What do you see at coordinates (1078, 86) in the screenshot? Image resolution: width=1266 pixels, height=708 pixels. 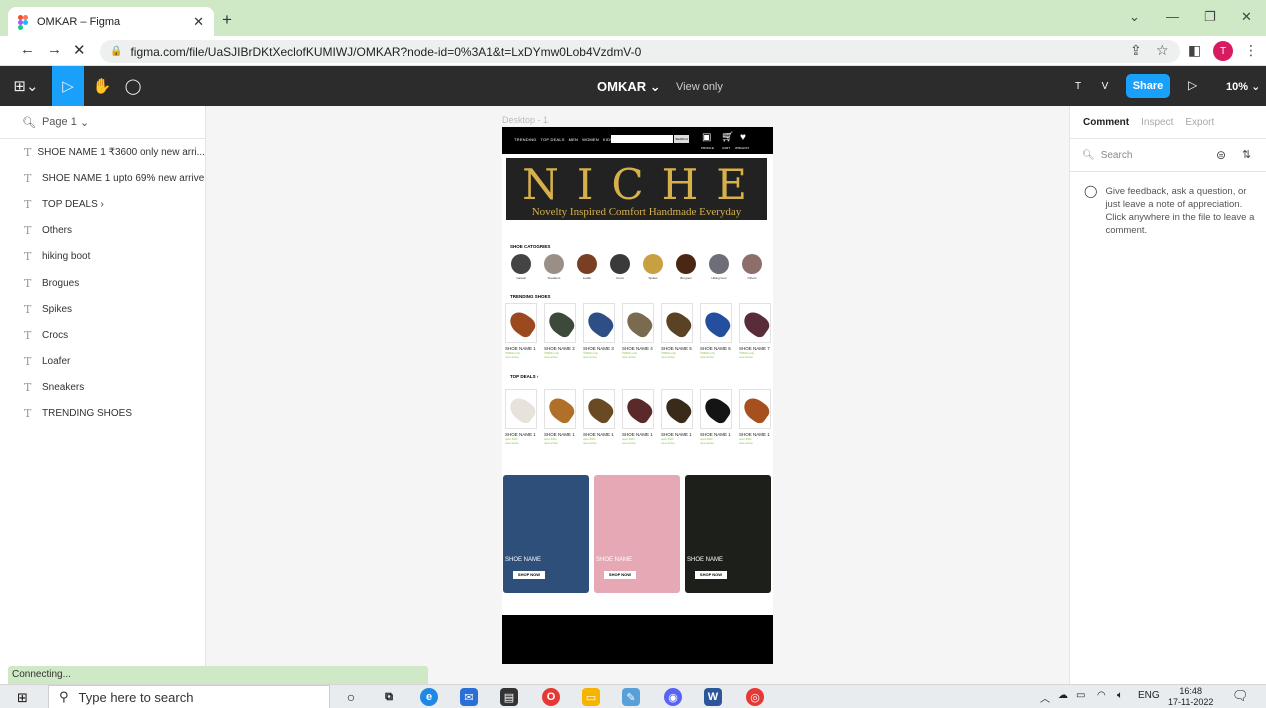 I see `collaborator-avatar-t: T` at bounding box center [1078, 86].